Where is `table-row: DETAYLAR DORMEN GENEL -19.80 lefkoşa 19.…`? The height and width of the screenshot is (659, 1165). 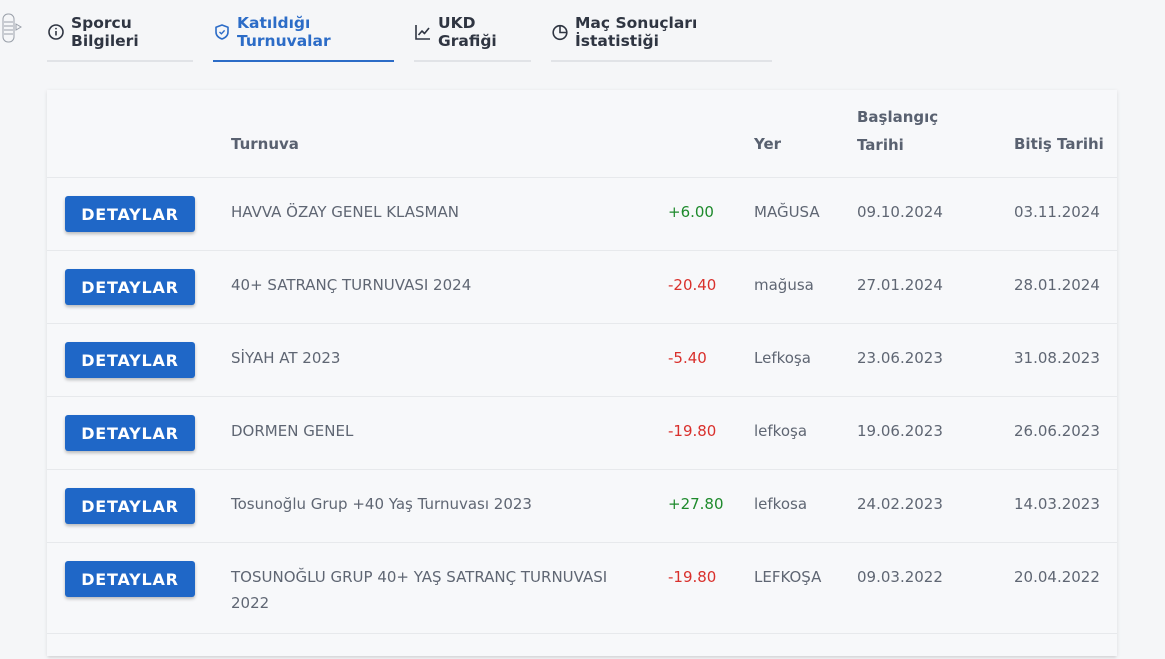
table-row: DETAYLAR DORMEN GENEL -19.80 lefkoşa 19.… is located at coordinates (582, 433).